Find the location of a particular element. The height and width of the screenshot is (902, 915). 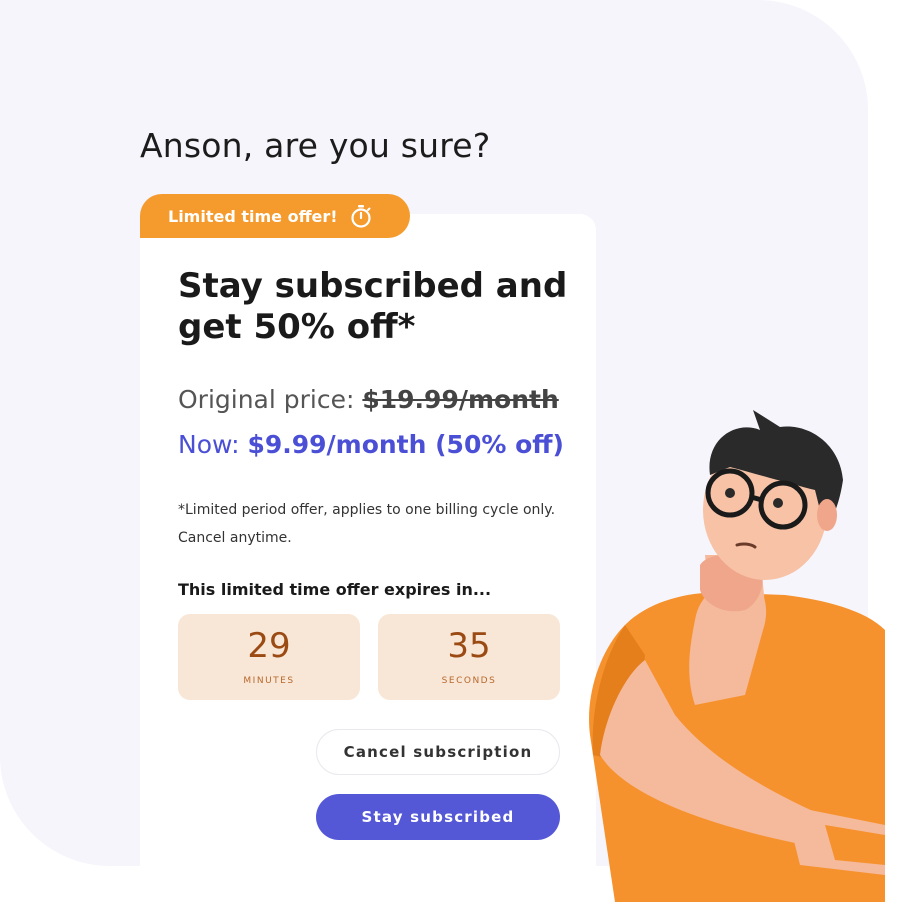

limited-offer-tag: Limited time offer! is located at coordinates (275, 216).